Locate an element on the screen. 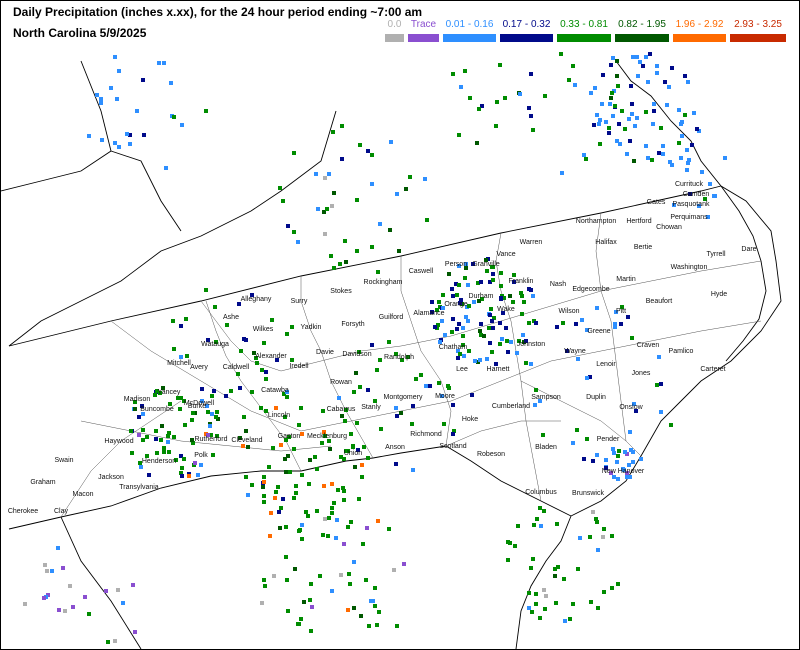 The width and height of the screenshot is (800, 650). ky-va-border is located at coordinates (56, 126).